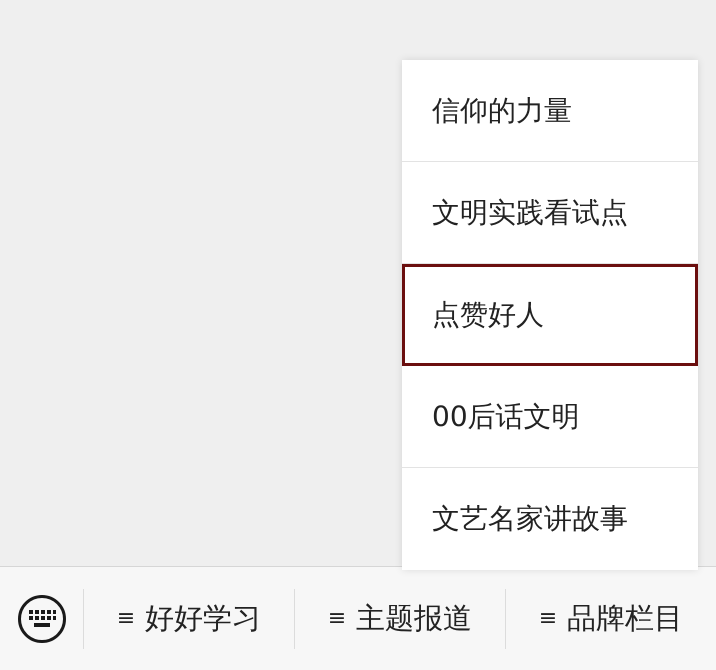  I want to click on menu-item: 信仰的力量, so click(550, 111).